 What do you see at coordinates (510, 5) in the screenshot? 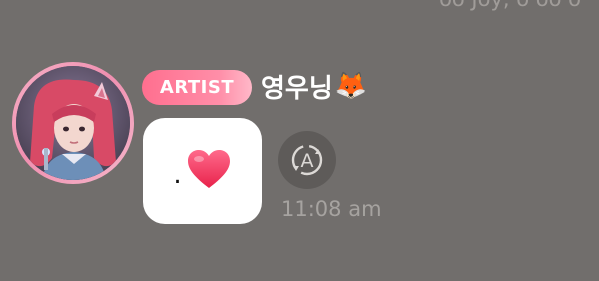
I see `partial-top-text: oo Joy, o oo o` at bounding box center [510, 5].